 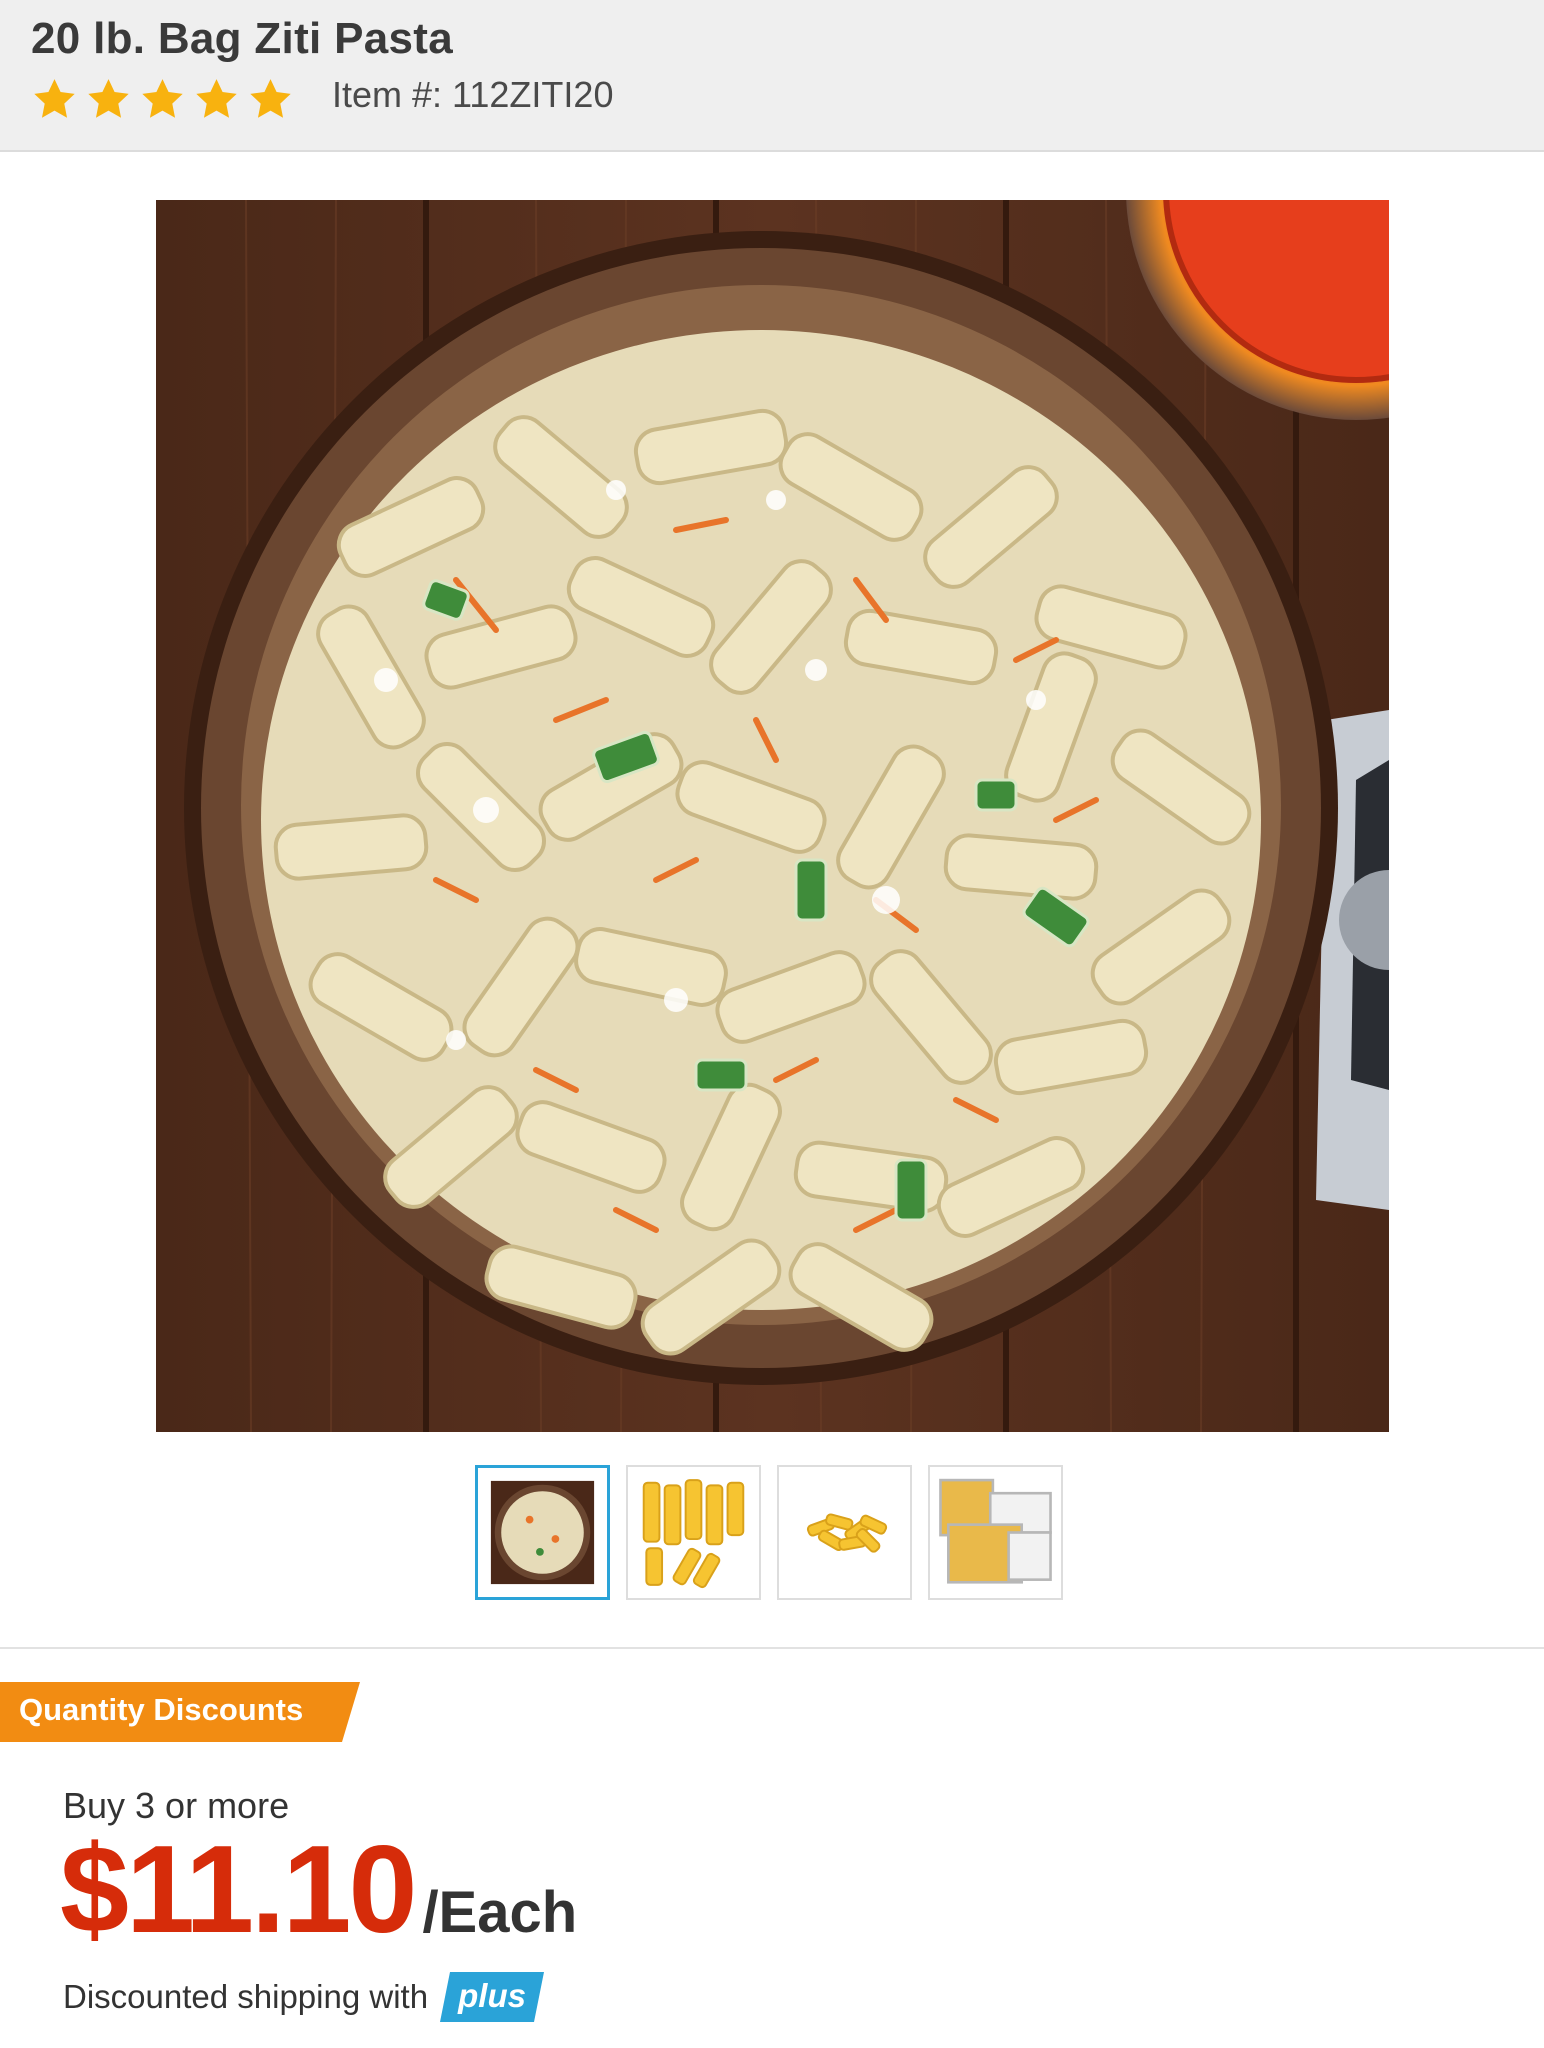 What do you see at coordinates (772, 1648) in the screenshot?
I see `section-divider` at bounding box center [772, 1648].